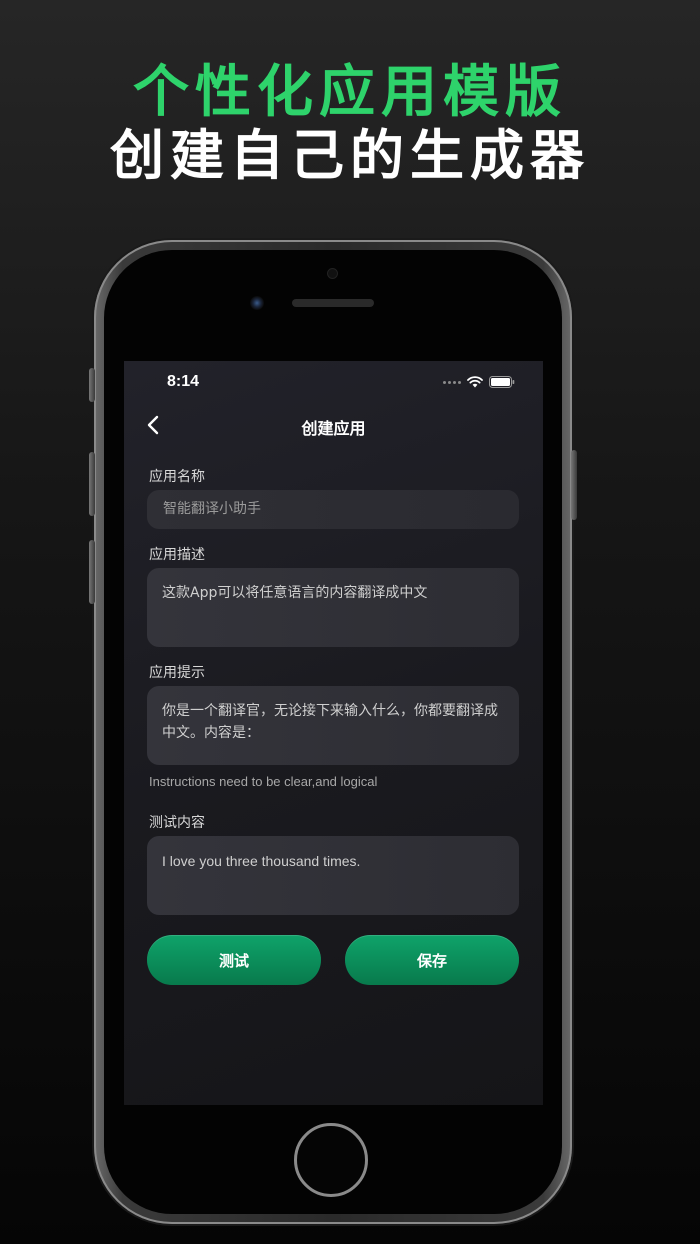 The image size is (700, 1244). Describe the element at coordinates (330, 722) in the screenshot. I see `app-prompt-value: 你是一个翻译官，无论接下来输入什么，你都要翻译成中文。内容是：` at that location.